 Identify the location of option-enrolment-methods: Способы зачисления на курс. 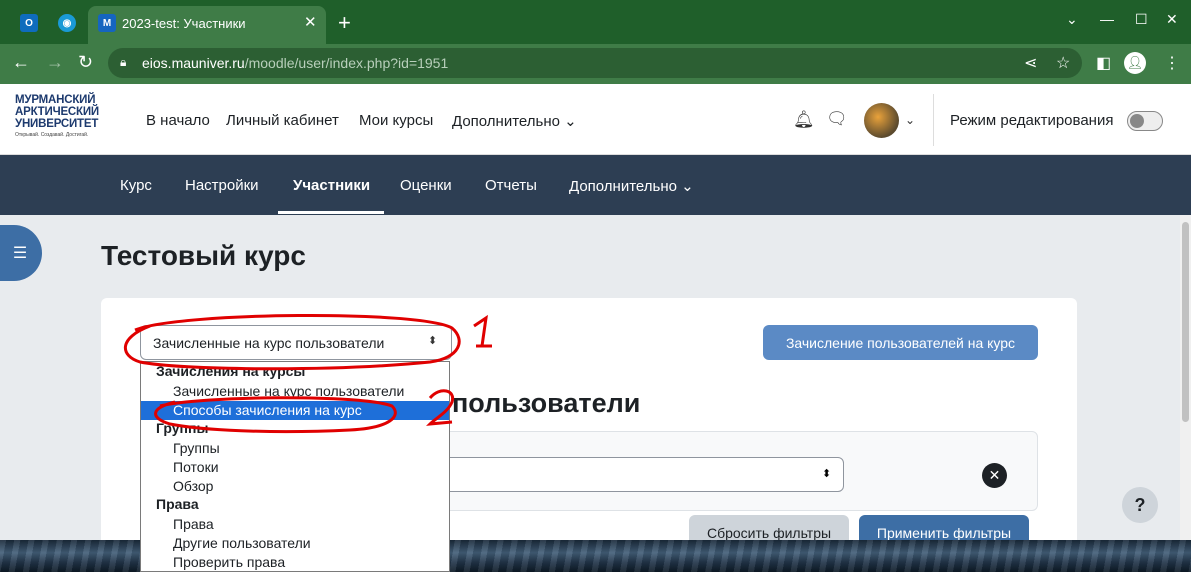
(295, 410).